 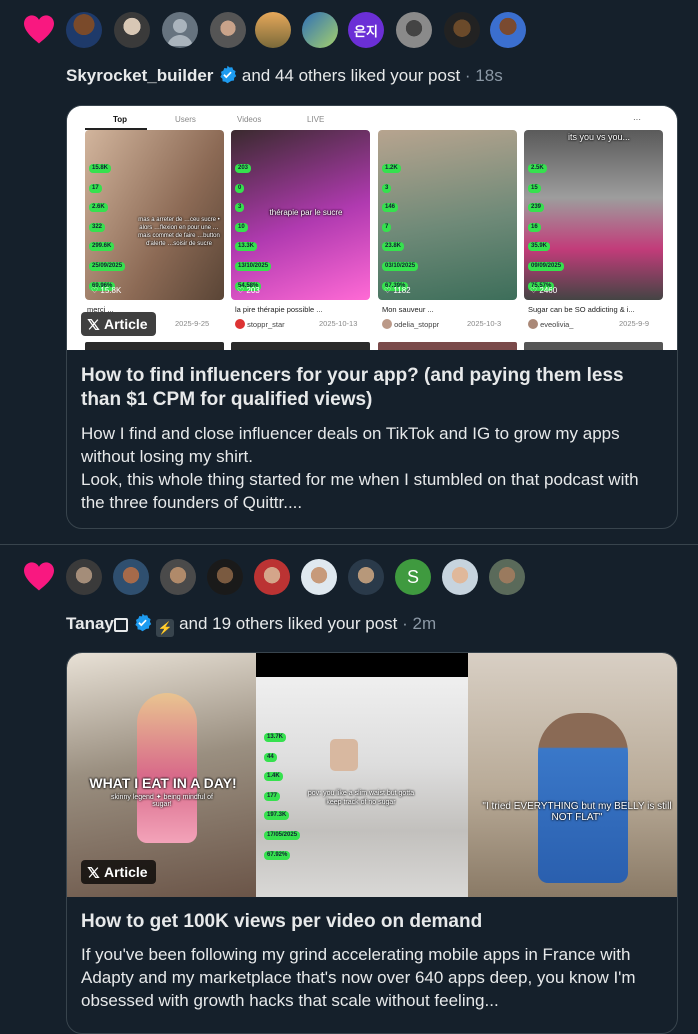 I want to click on stat-shares: 322, so click(x=97, y=227).